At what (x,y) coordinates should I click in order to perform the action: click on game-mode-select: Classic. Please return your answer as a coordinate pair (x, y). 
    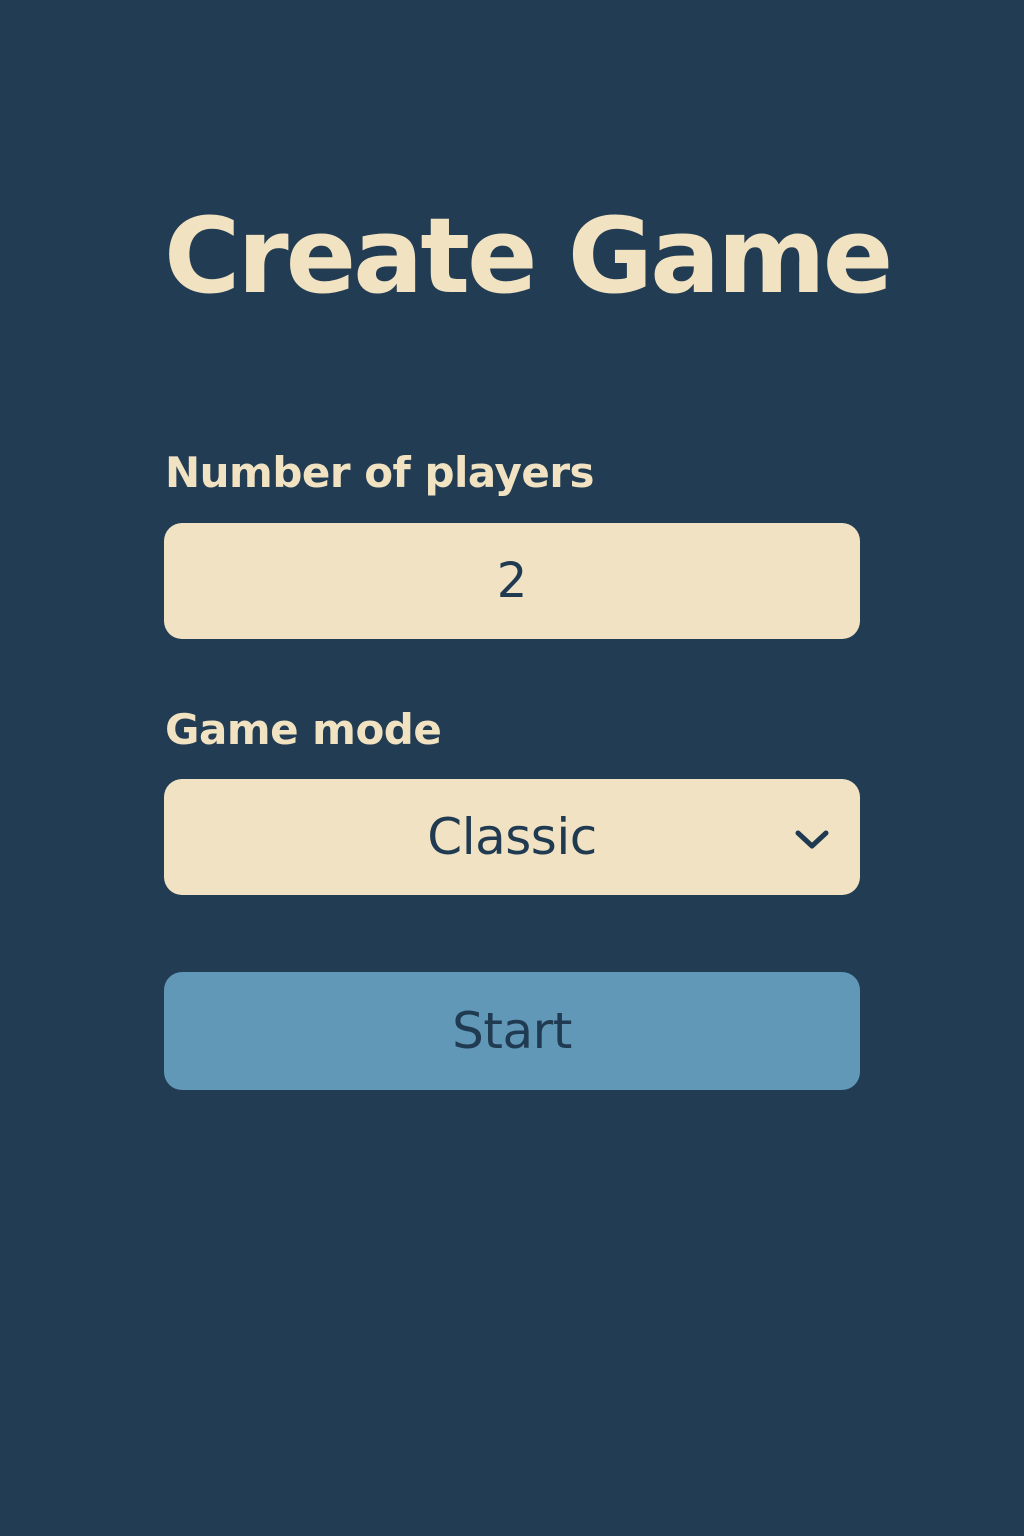
    Looking at the image, I should click on (512, 837).